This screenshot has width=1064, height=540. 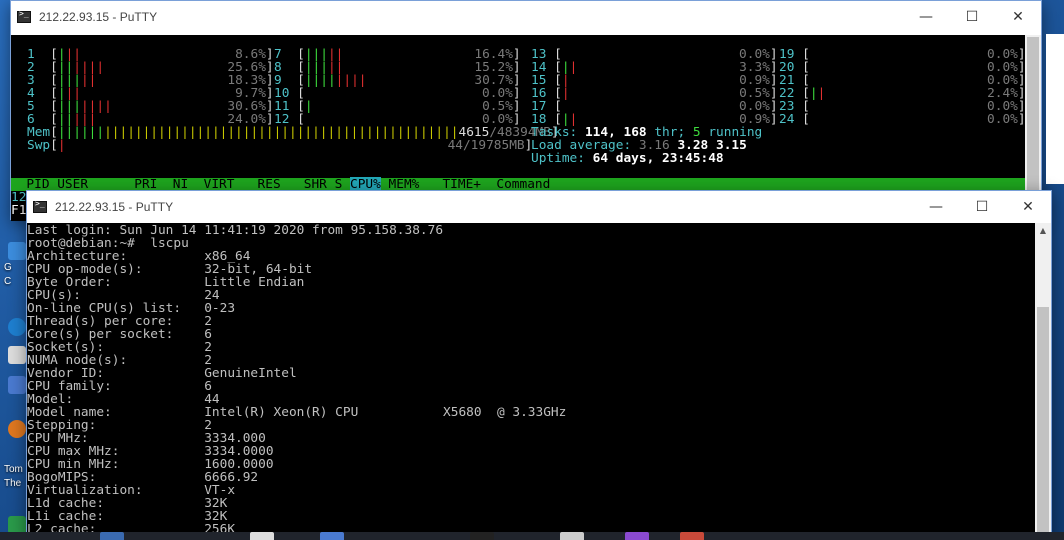 What do you see at coordinates (280, 145) in the screenshot?
I see `swap-meter: Swp[| 44/19785MB]` at bounding box center [280, 145].